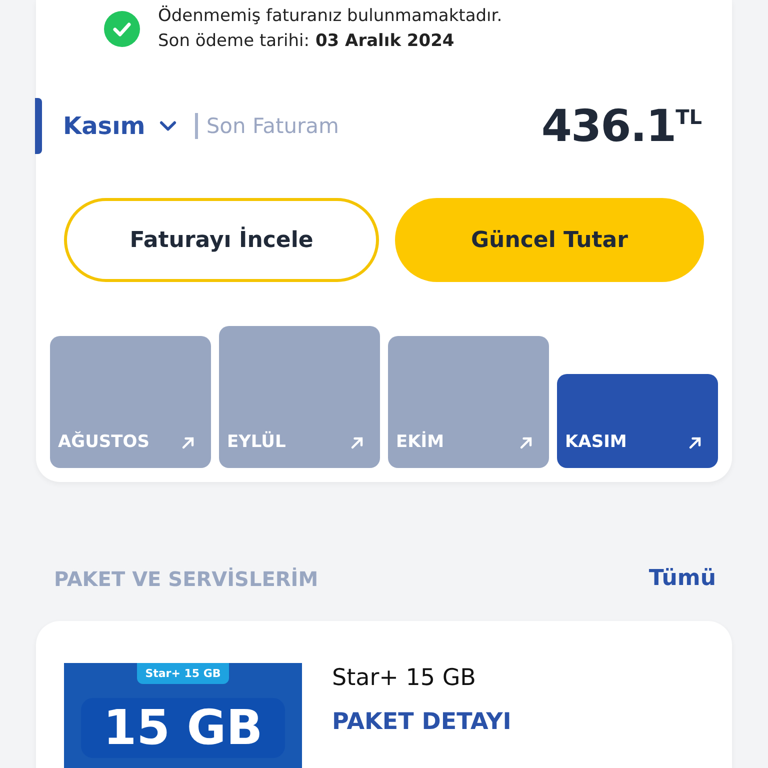 The image size is (768, 768). Describe the element at coordinates (38, 126) in the screenshot. I see `accent-bar` at that location.